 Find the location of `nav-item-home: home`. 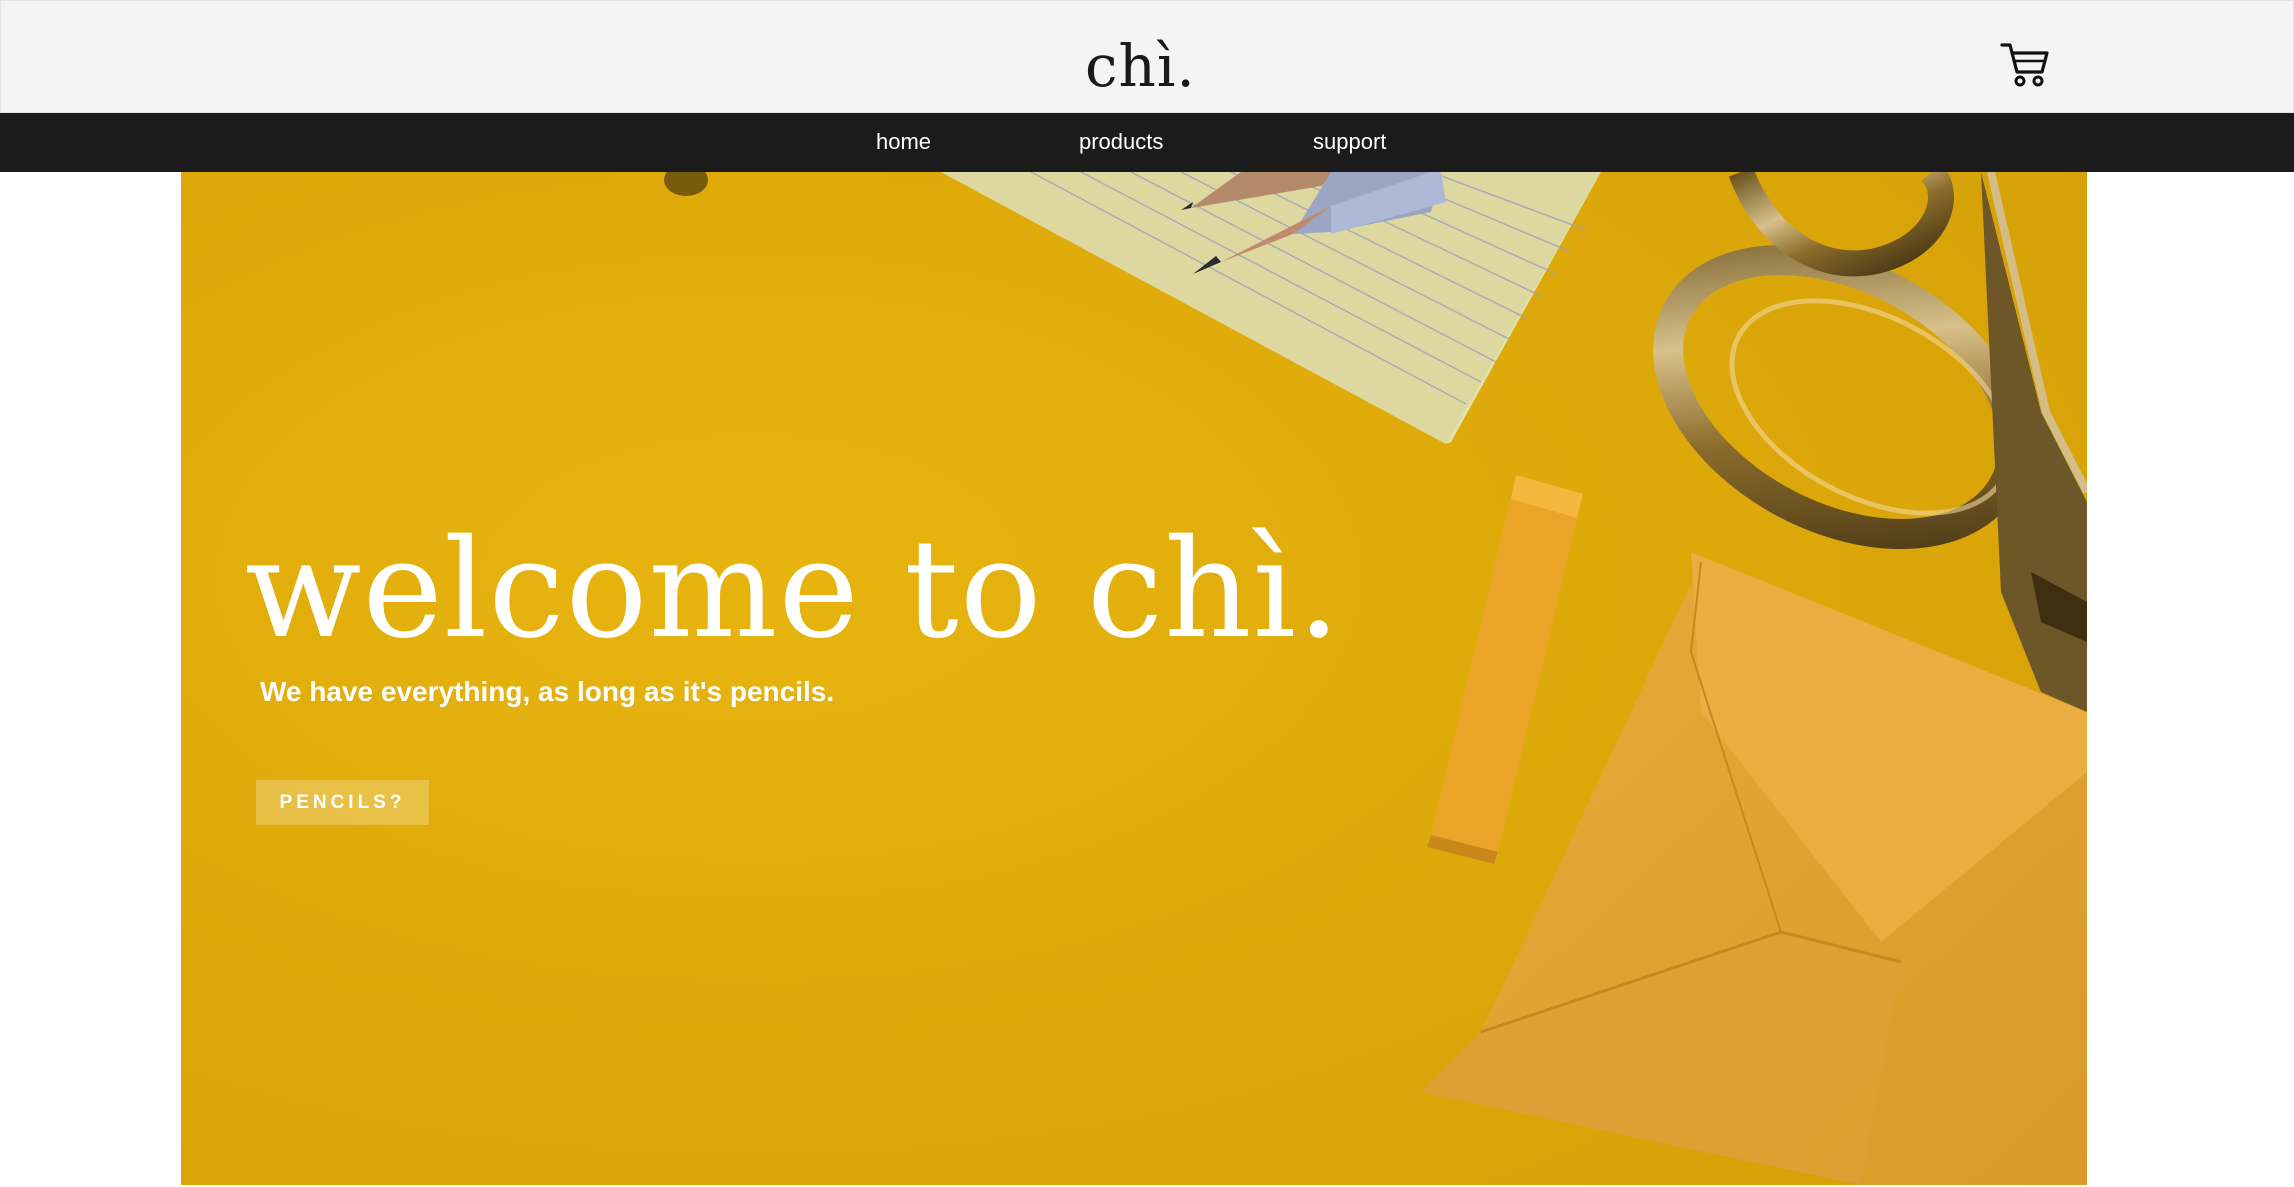

nav-item-home: home is located at coordinates (903, 142).